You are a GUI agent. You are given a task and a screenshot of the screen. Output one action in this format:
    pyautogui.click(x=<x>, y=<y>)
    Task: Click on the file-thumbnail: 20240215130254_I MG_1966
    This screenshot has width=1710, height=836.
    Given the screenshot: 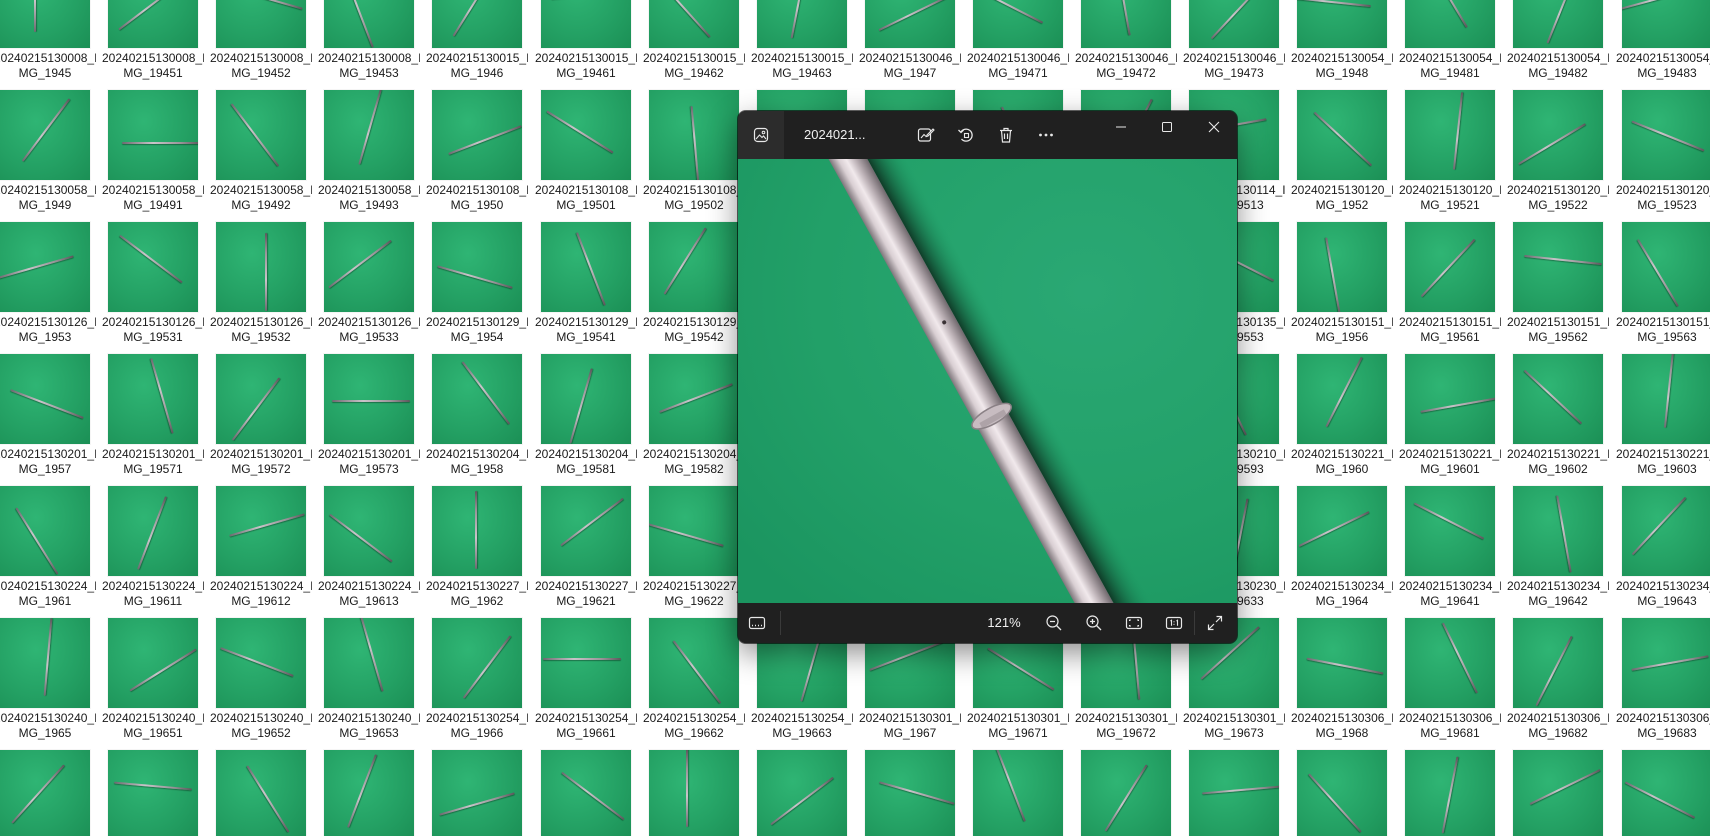 What is the action you would take?
    pyautogui.click(x=477, y=679)
    